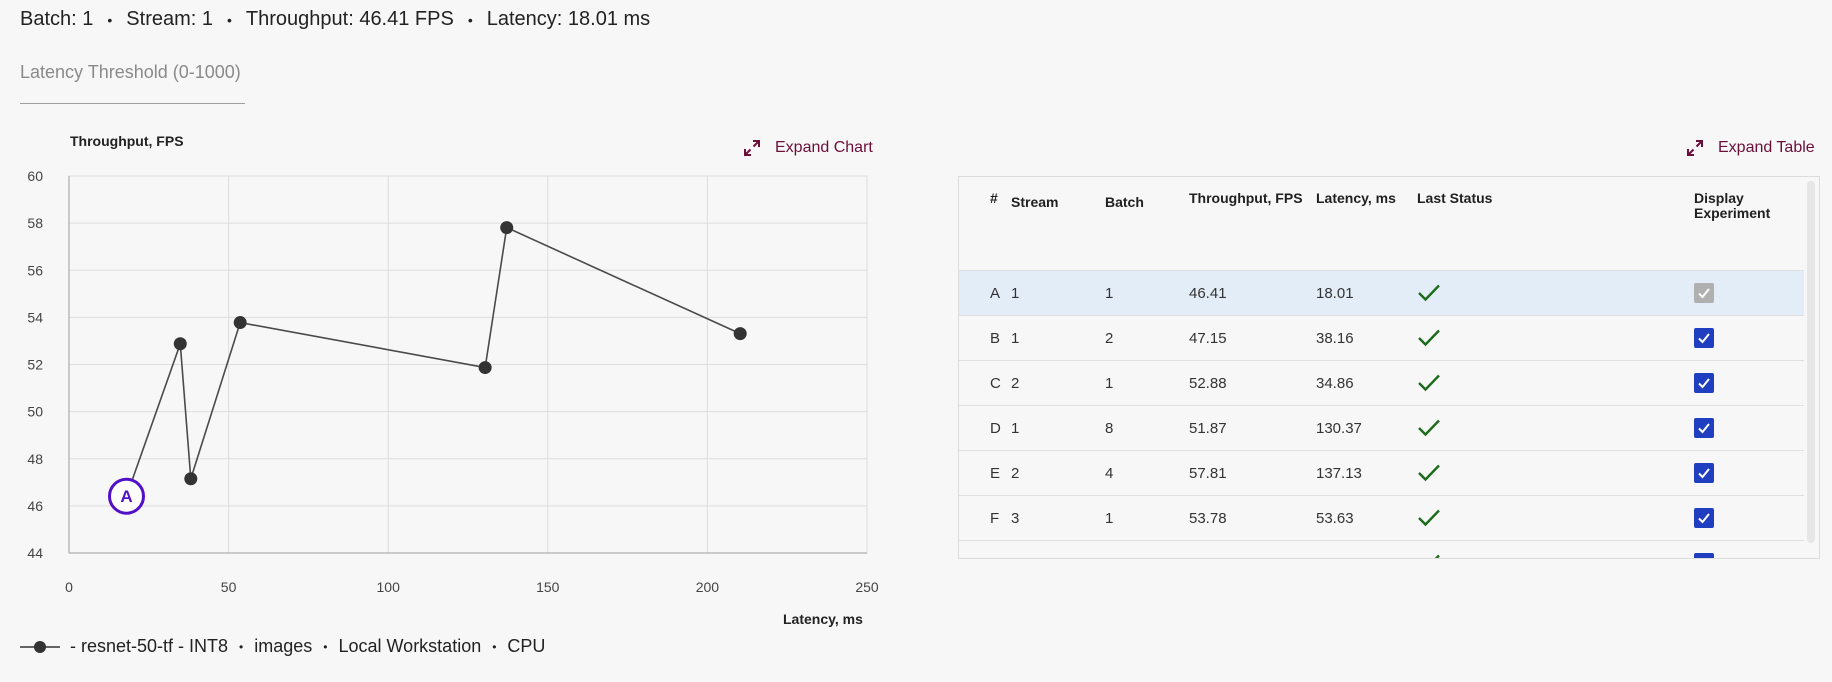  What do you see at coordinates (1811, 362) in the screenshot?
I see `table-scrollbar` at bounding box center [1811, 362].